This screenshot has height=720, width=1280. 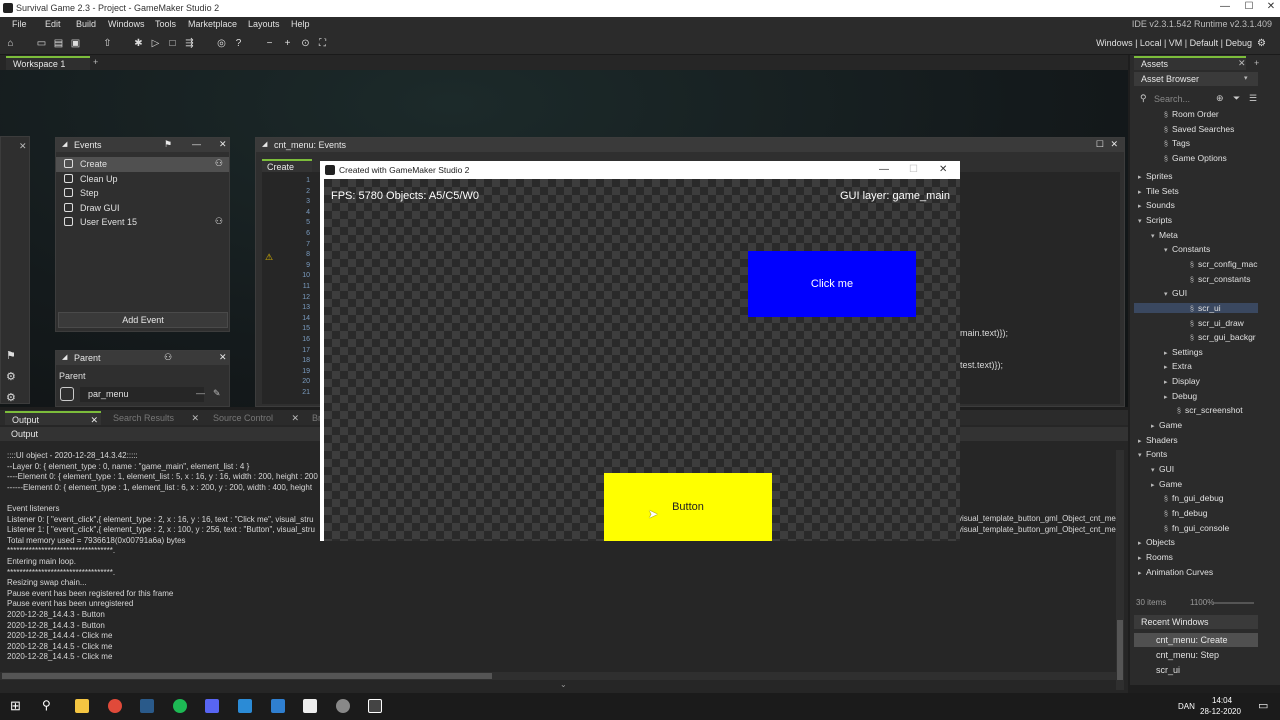 I want to click on tree-item: ▸ Shaders, so click(x=1158, y=440).